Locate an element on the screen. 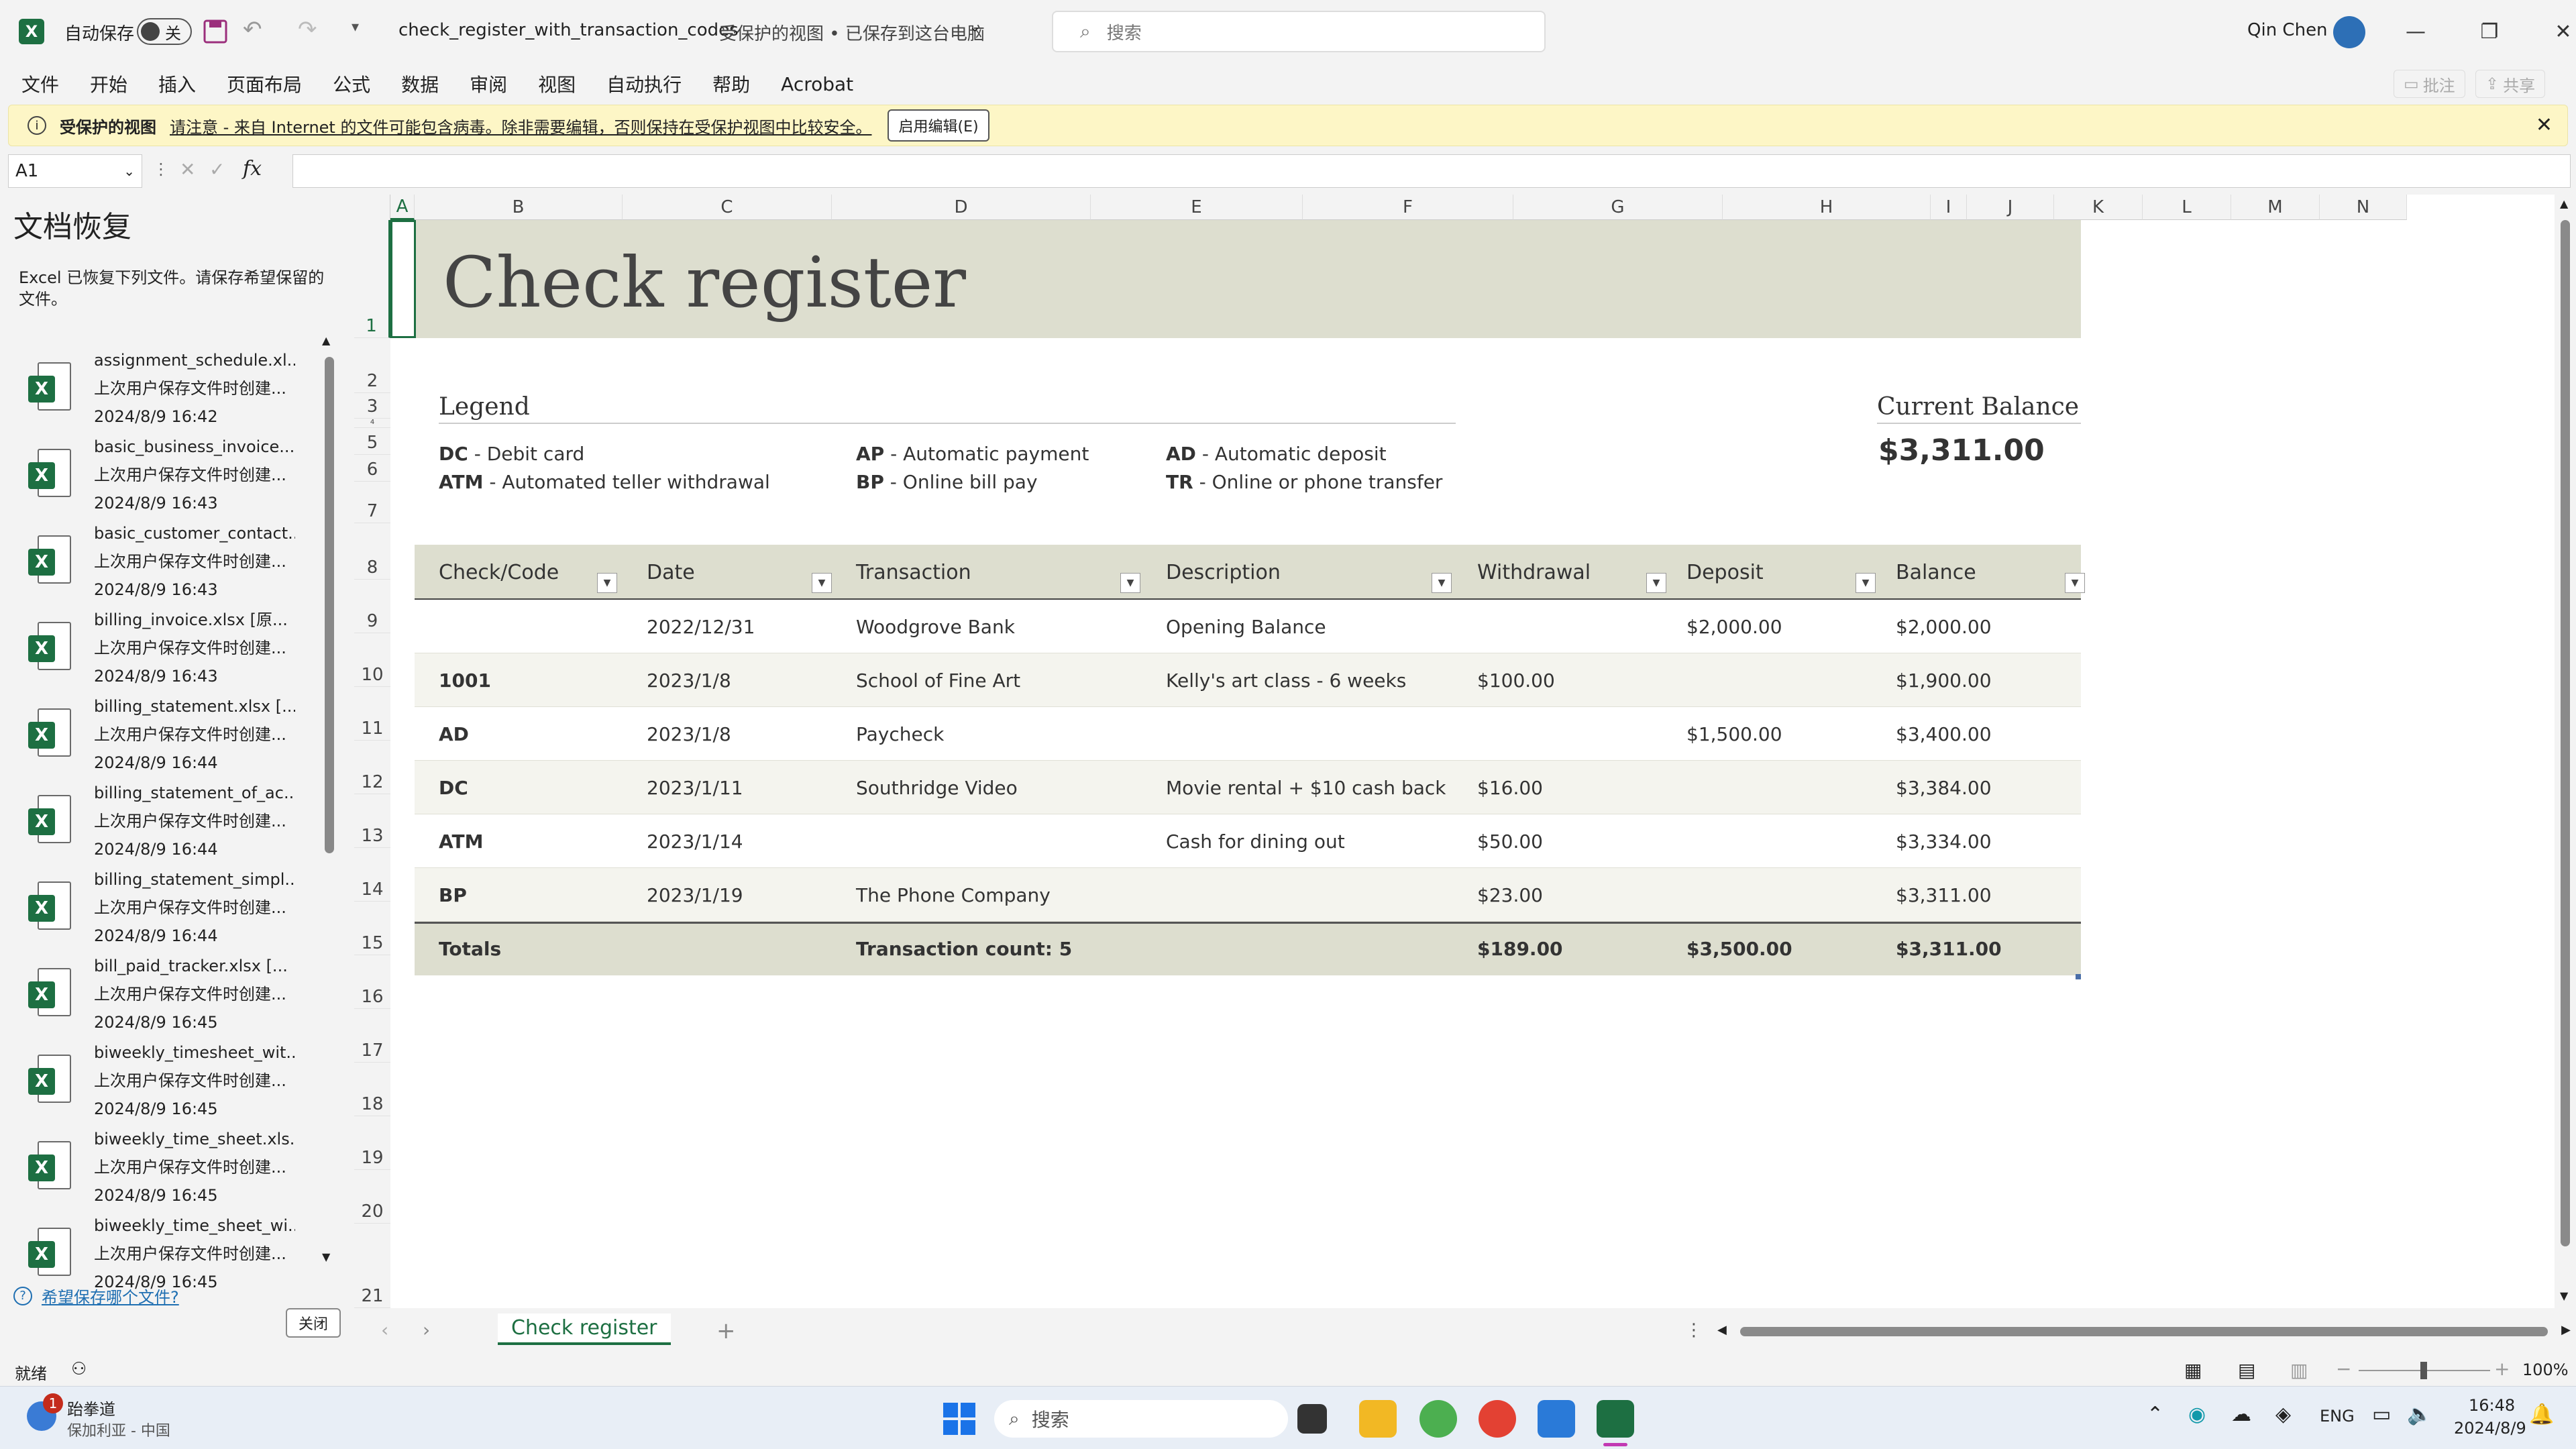 The image size is (2576, 1449). row-header: 14 is located at coordinates (372, 875).